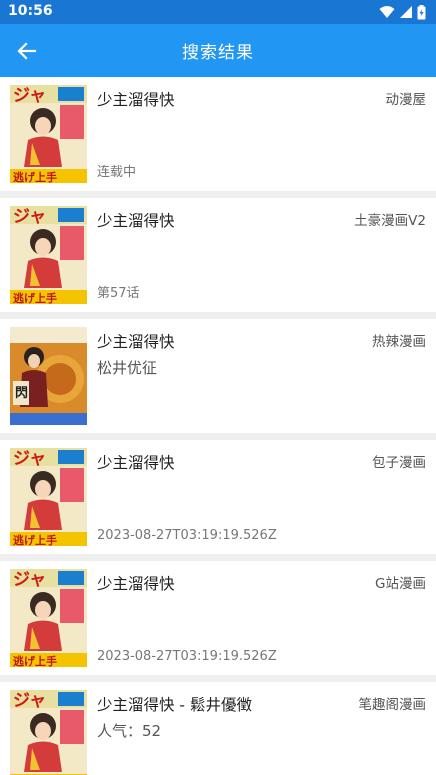  What do you see at coordinates (406, 100) in the screenshot?
I see `source-name: 动漫屋` at bounding box center [406, 100].